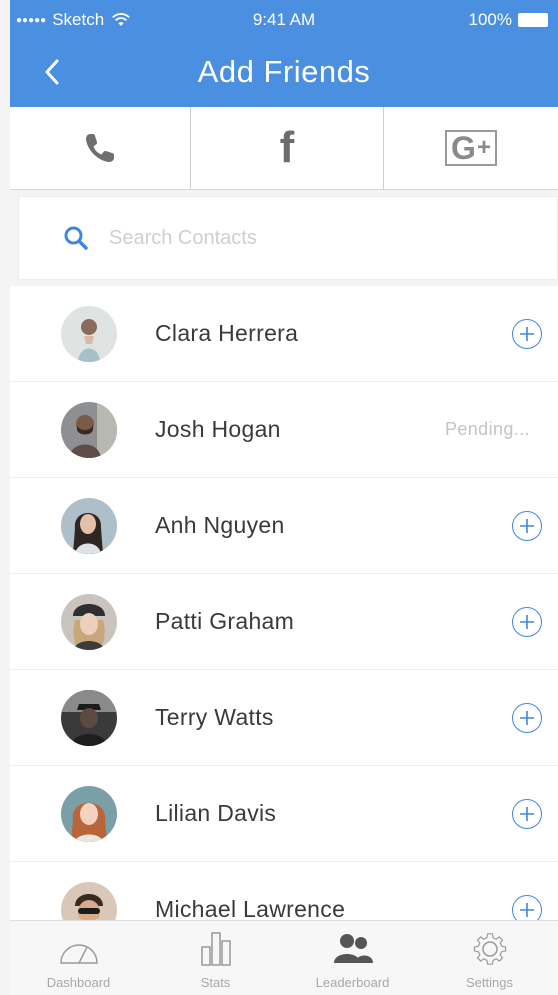 This screenshot has width=558, height=995. I want to click on contact-name: Terry Watts, so click(214, 717).